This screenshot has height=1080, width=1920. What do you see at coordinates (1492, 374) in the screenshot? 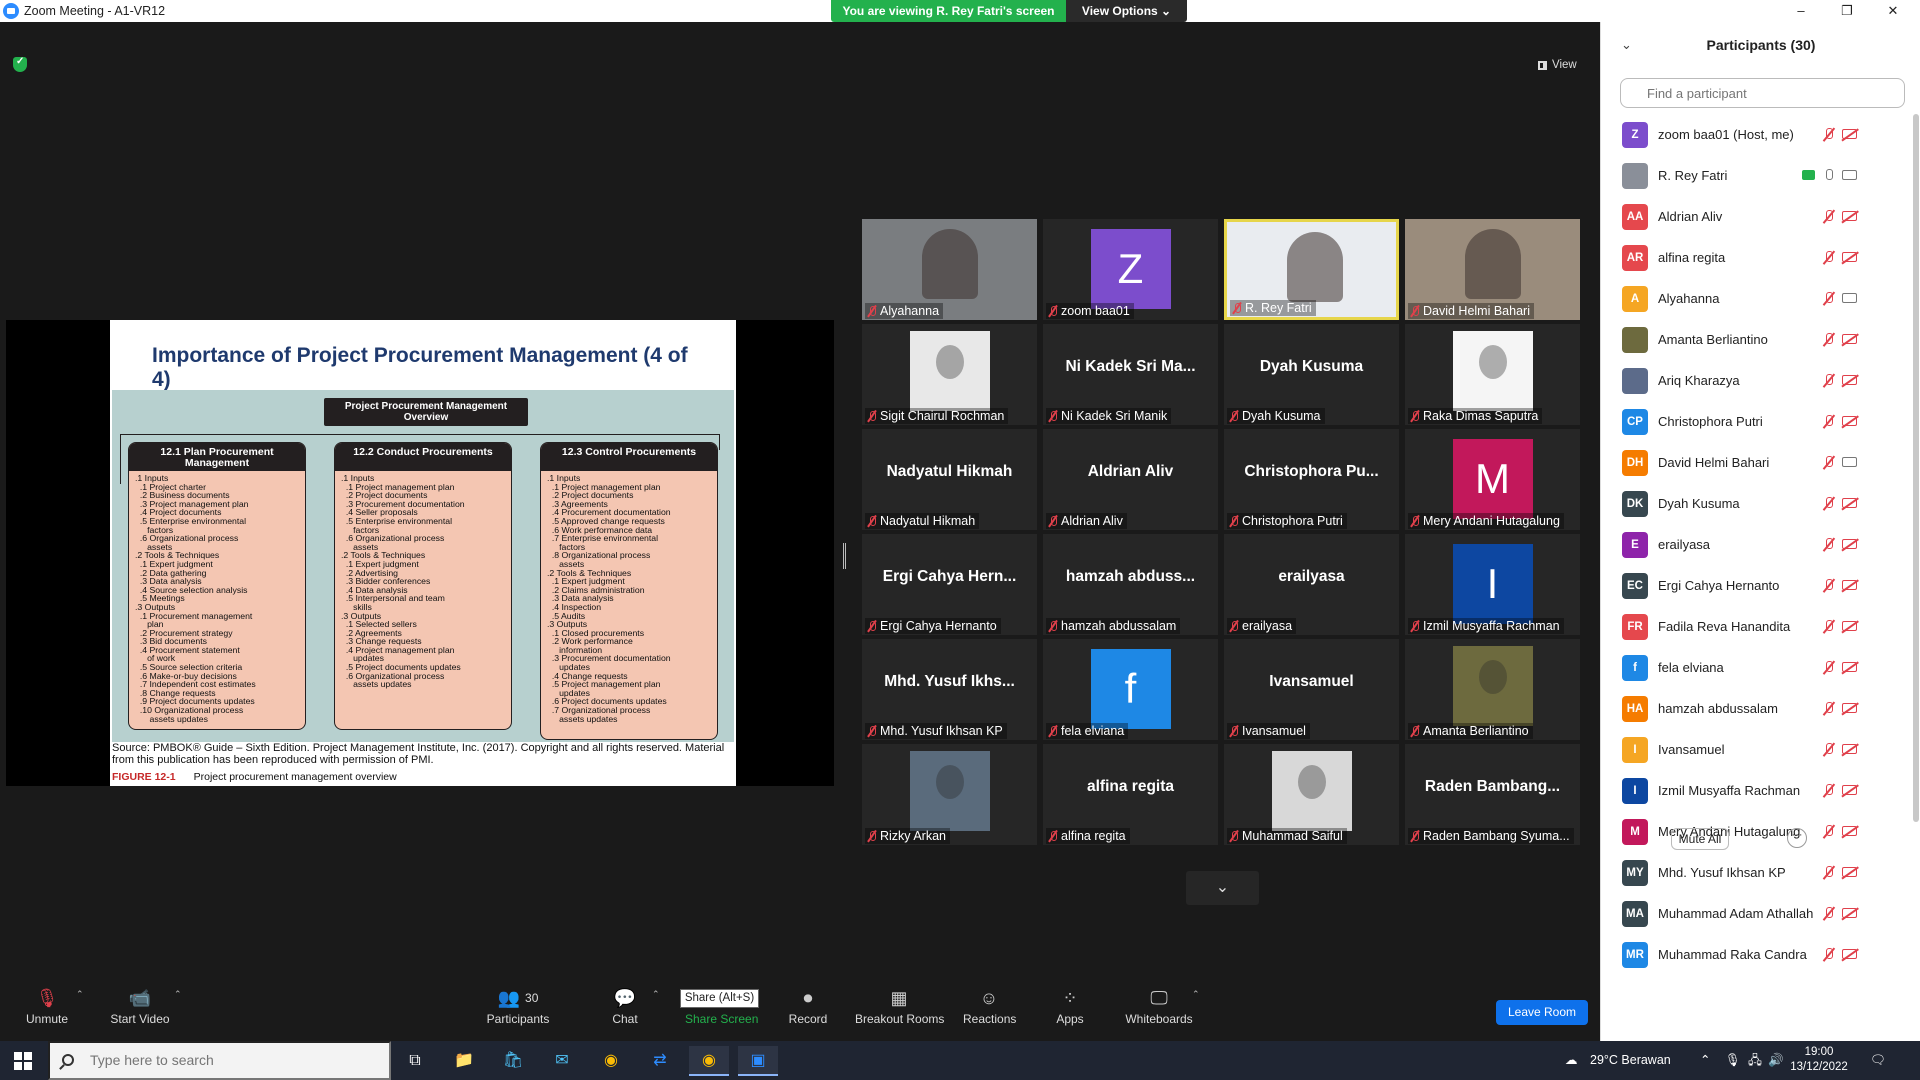
I see `video-tile: Raka Dimas Saputra` at bounding box center [1492, 374].